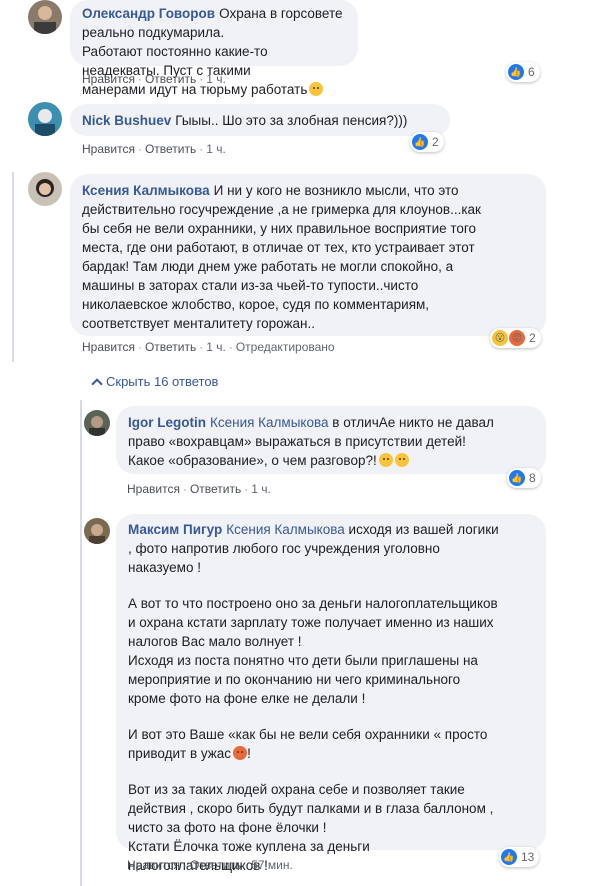  What do you see at coordinates (401, 460) in the screenshot?
I see `disappointed-emoji-icon` at bounding box center [401, 460].